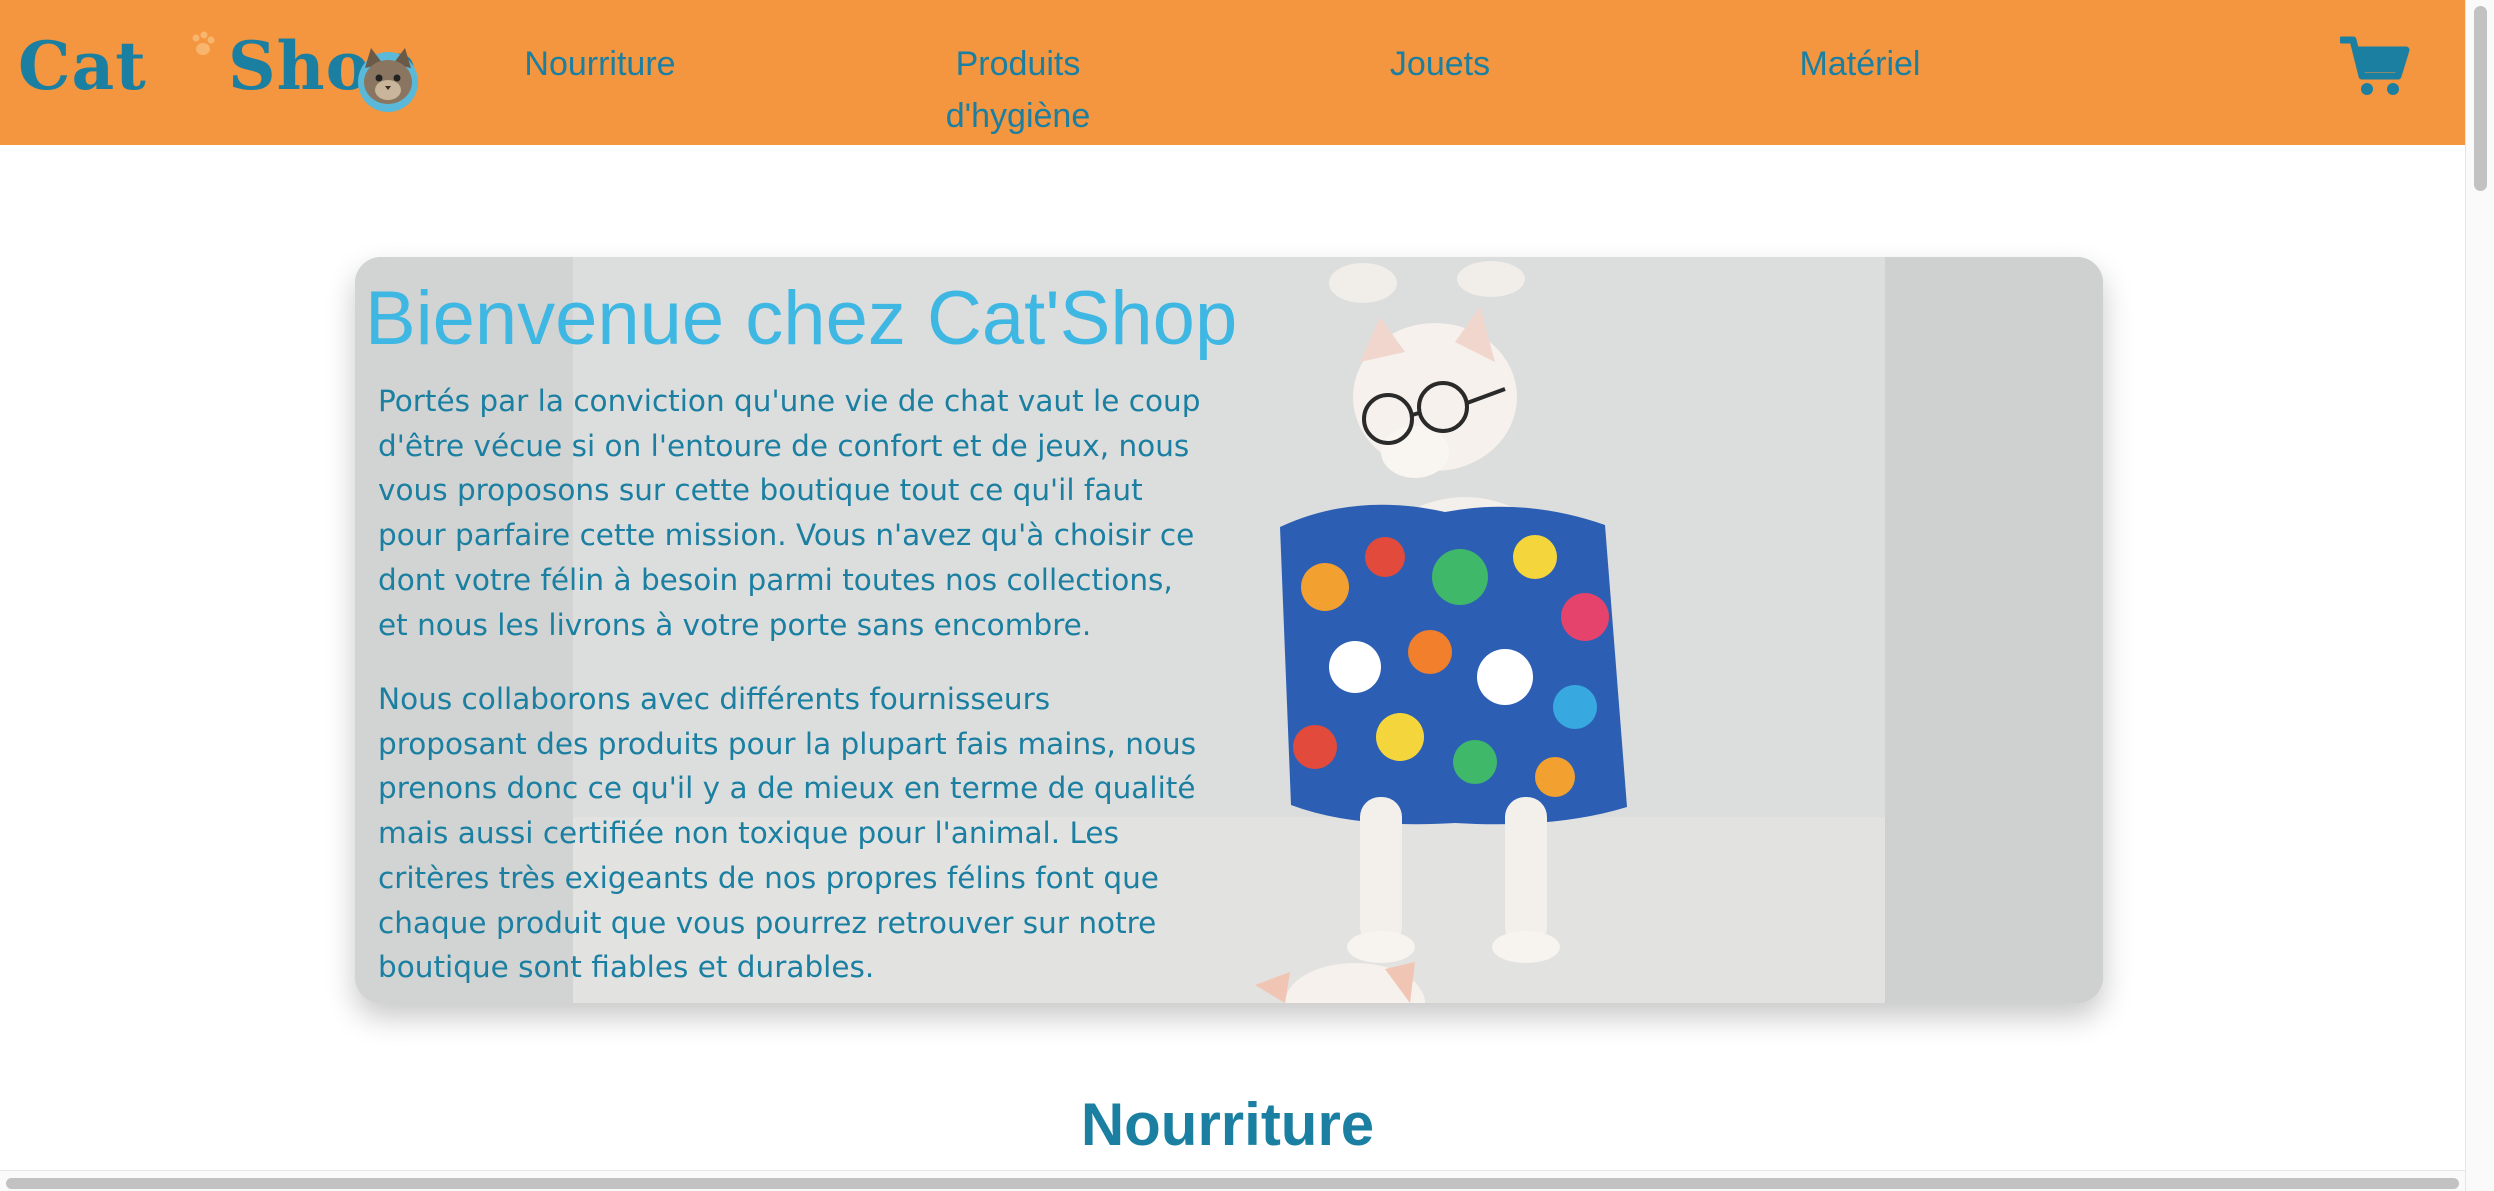 Image resolution: width=2494 pixels, height=1191 pixels. I want to click on nav-item-produits-hygiene: Produits d'hygiène, so click(1018, 90).